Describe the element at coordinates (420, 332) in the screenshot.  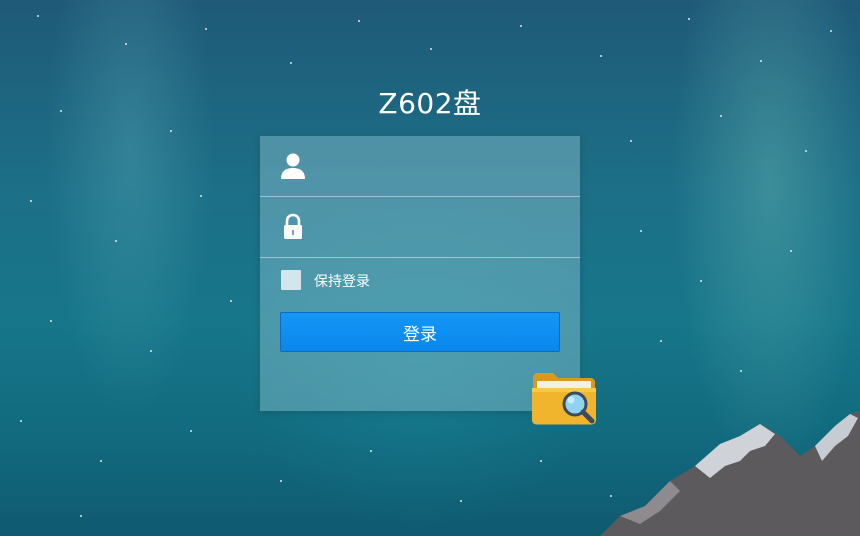
I see `login-button: 登录` at that location.